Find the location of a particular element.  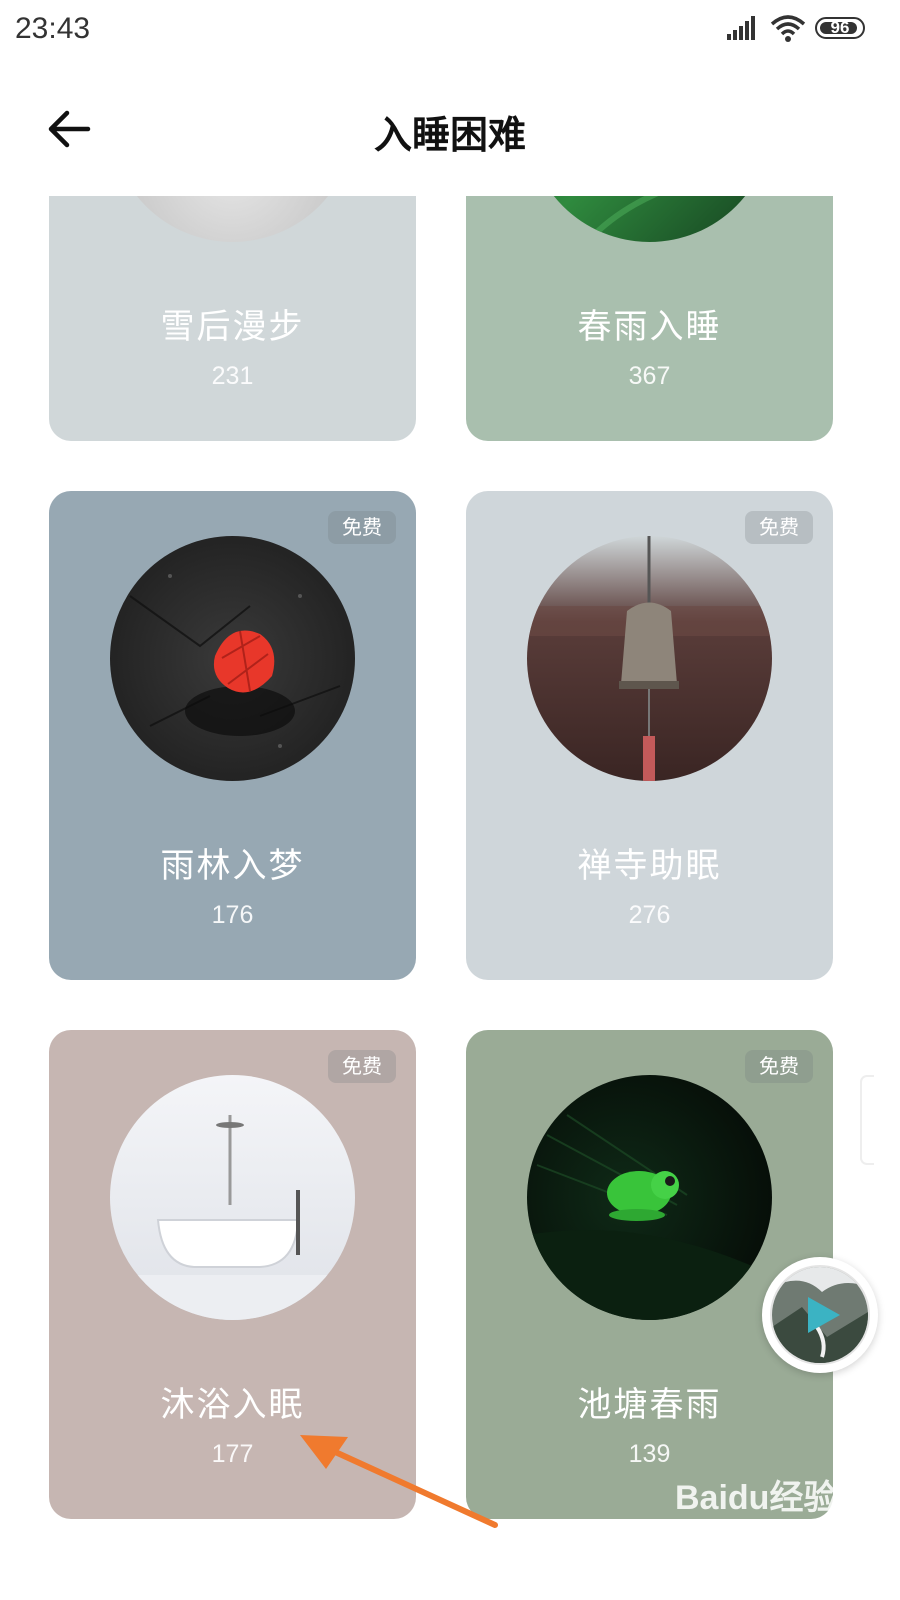

signal-icon is located at coordinates (741, 28).